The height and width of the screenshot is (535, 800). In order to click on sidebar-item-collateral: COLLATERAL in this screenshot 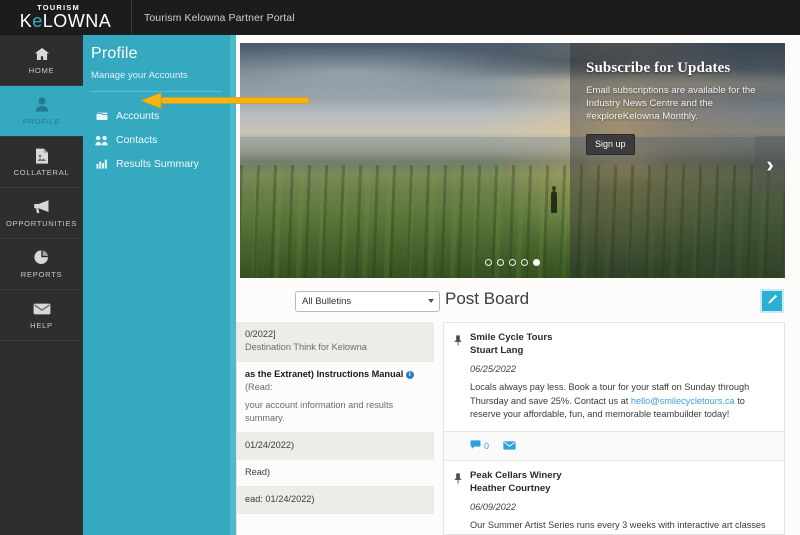, I will do `click(41, 162)`.